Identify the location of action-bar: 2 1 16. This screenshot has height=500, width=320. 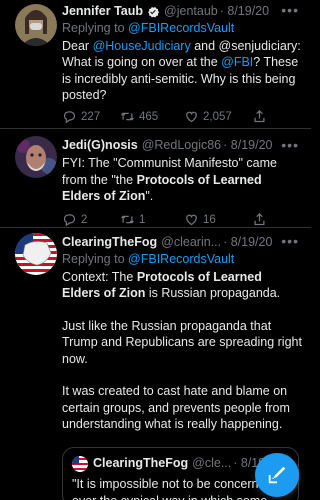
(182, 220).